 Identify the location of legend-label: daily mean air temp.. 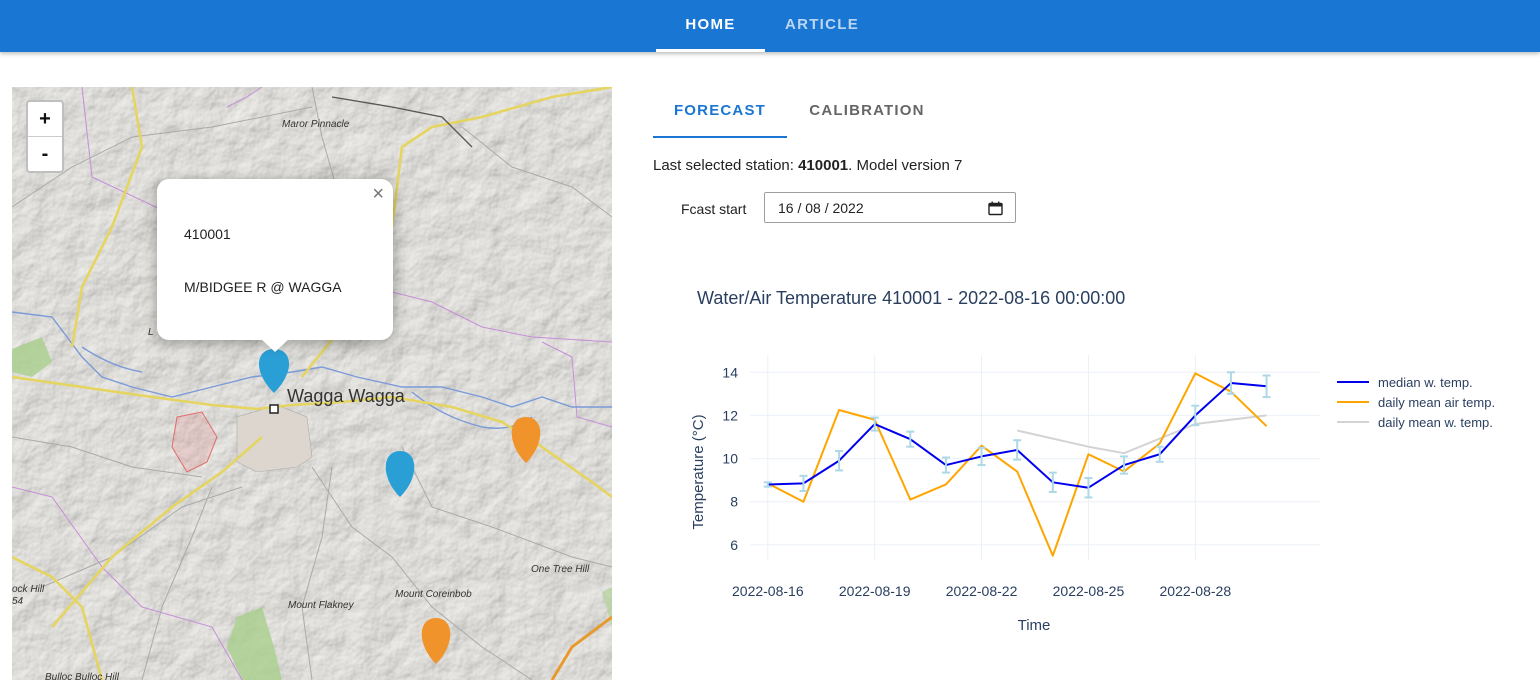
(1436, 402).